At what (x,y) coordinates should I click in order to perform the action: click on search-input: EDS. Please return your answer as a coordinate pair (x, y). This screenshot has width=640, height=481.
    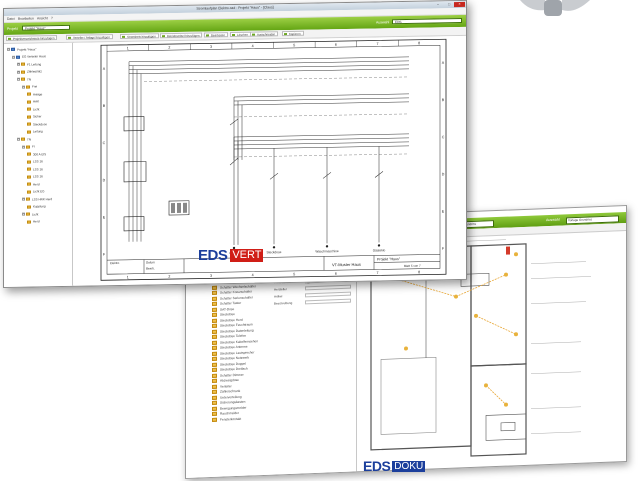
    Looking at the image, I should click on (427, 21).